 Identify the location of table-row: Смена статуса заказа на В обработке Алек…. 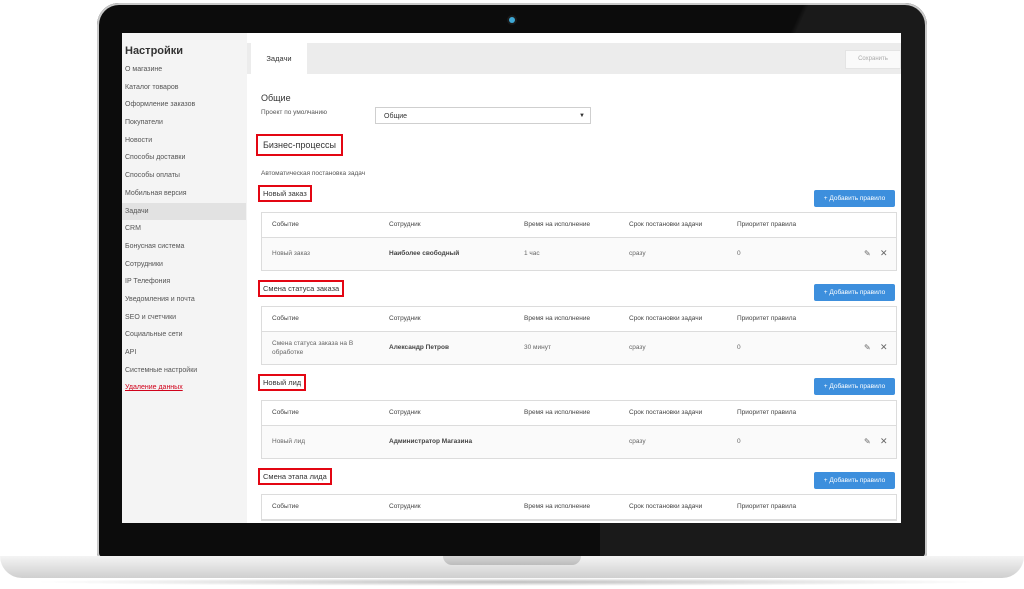
(579, 348).